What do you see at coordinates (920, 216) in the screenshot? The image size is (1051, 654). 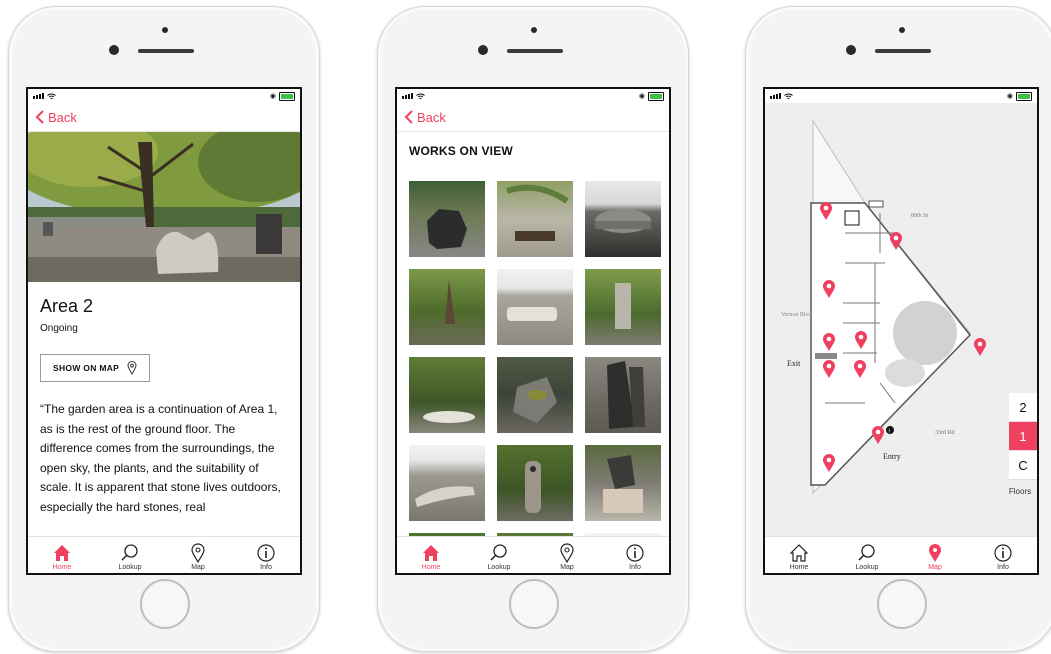 I see `street-label-80th: 80th St` at bounding box center [920, 216].